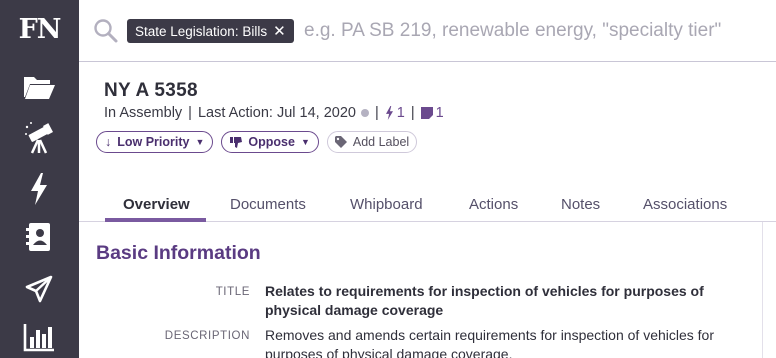  I want to click on field-label-title: TITLE, so click(232, 292).